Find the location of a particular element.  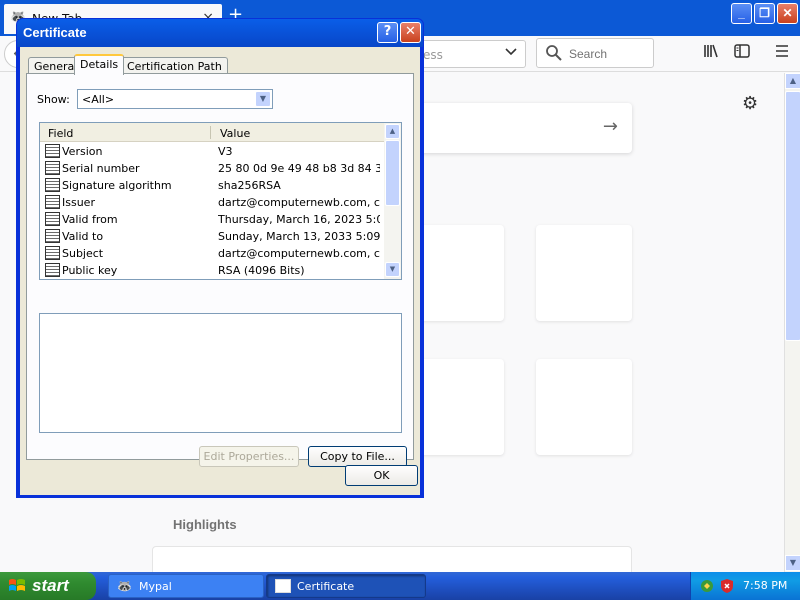

url-dropdown-icon is located at coordinates (511, 52).